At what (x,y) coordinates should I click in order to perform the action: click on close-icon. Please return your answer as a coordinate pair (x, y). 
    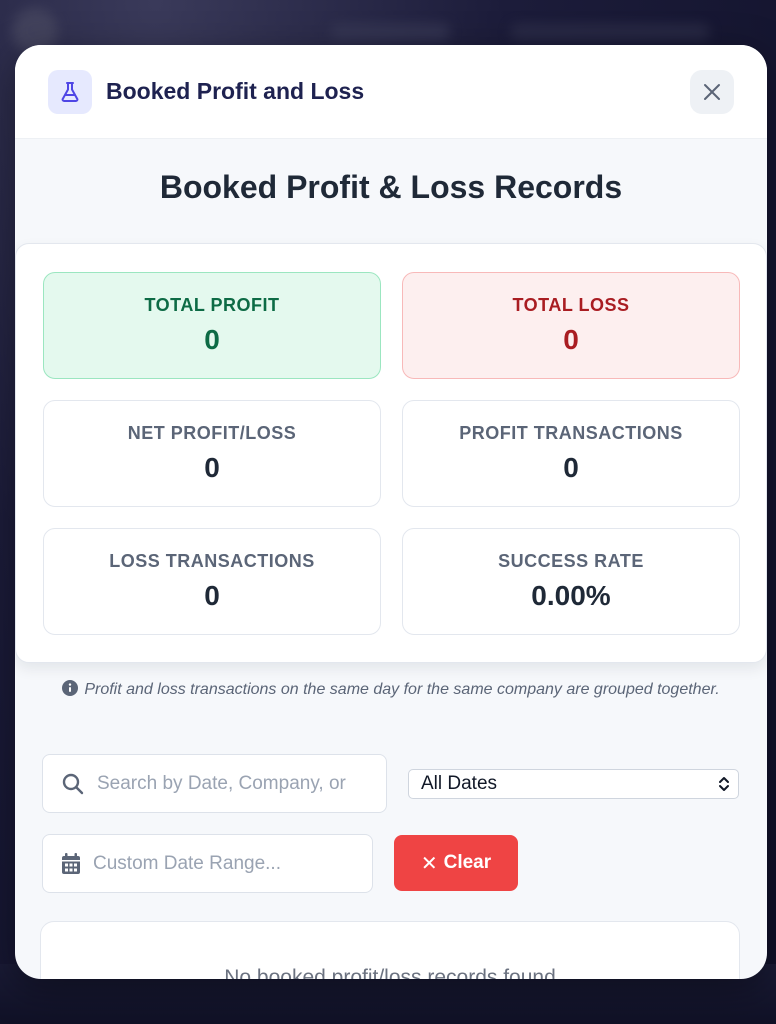
    Looking at the image, I should click on (712, 91).